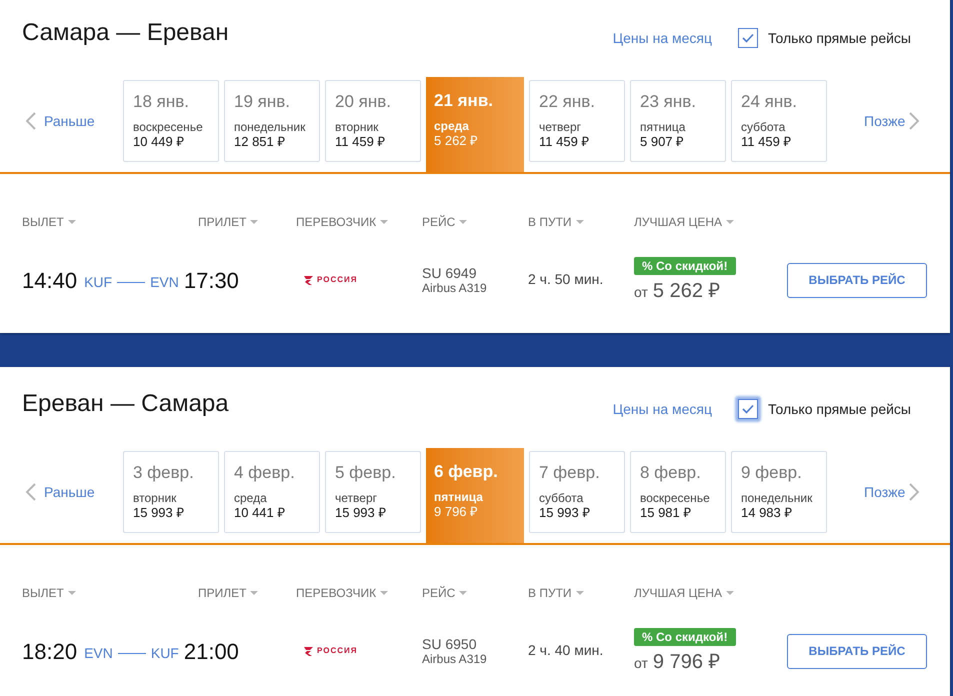 This screenshot has width=953, height=696. I want to click on date-price: 15 981 ₽, so click(666, 513).